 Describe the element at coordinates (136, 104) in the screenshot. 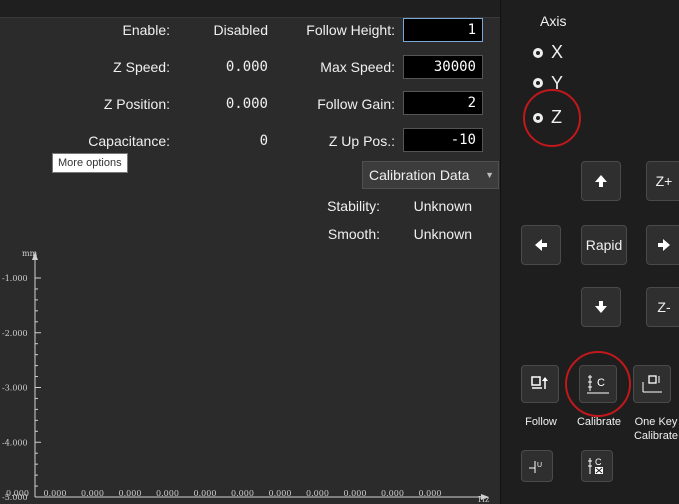

I see `z-position-label: Z Position:` at that location.